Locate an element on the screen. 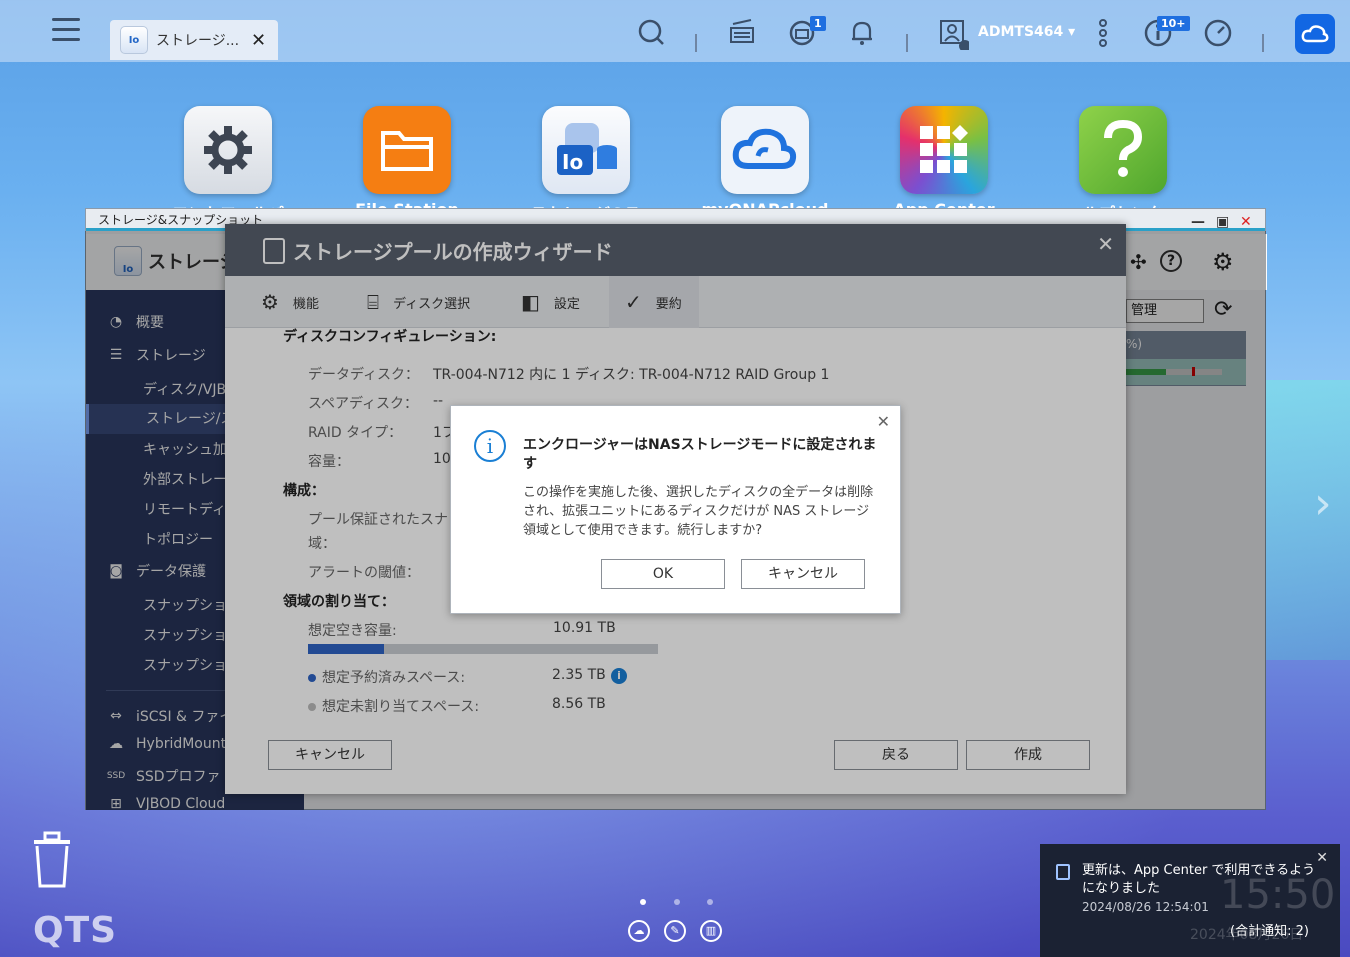 The height and width of the screenshot is (957, 1350). tools-dock-icon: ✎ is located at coordinates (675, 931).